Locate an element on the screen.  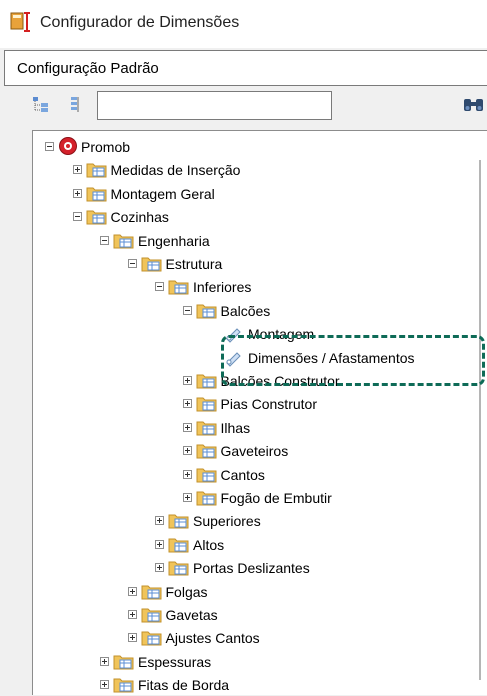
tree-node-label: Promob is located at coordinates (106, 147).